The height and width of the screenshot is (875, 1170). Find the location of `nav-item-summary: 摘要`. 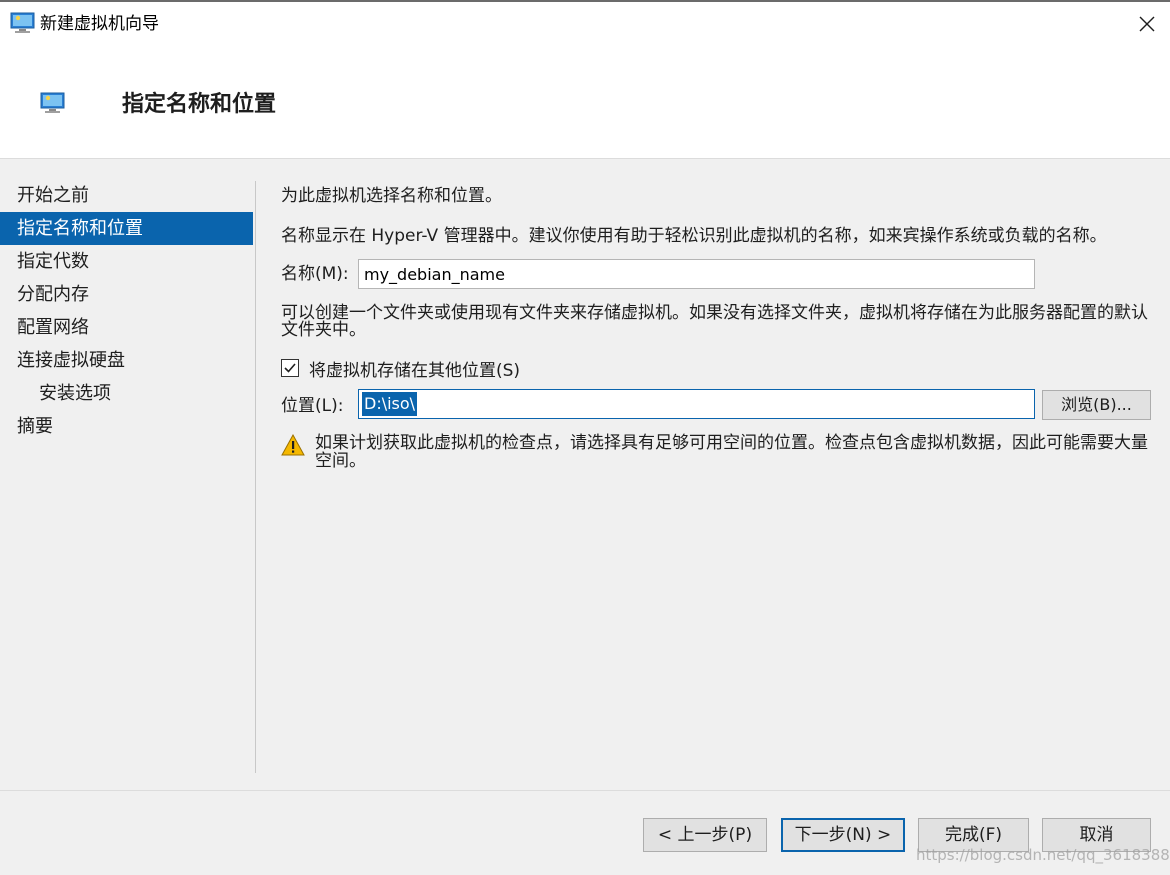

nav-item-summary: 摘要 is located at coordinates (126, 426).